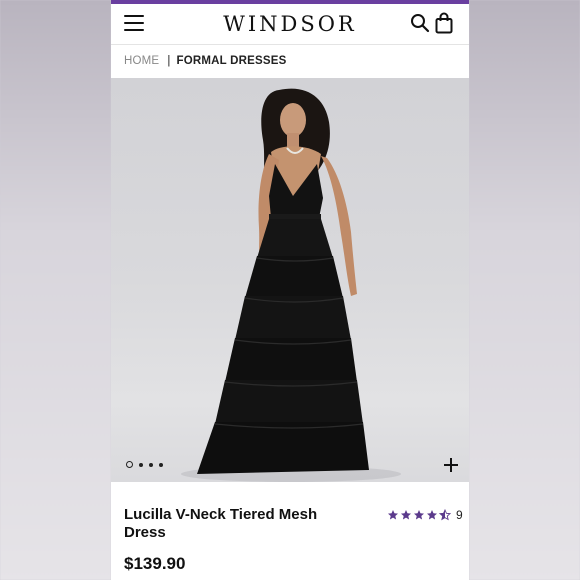 Image resolution: width=580 pixels, height=580 pixels. I want to click on product-rating: 9, so click(425, 515).